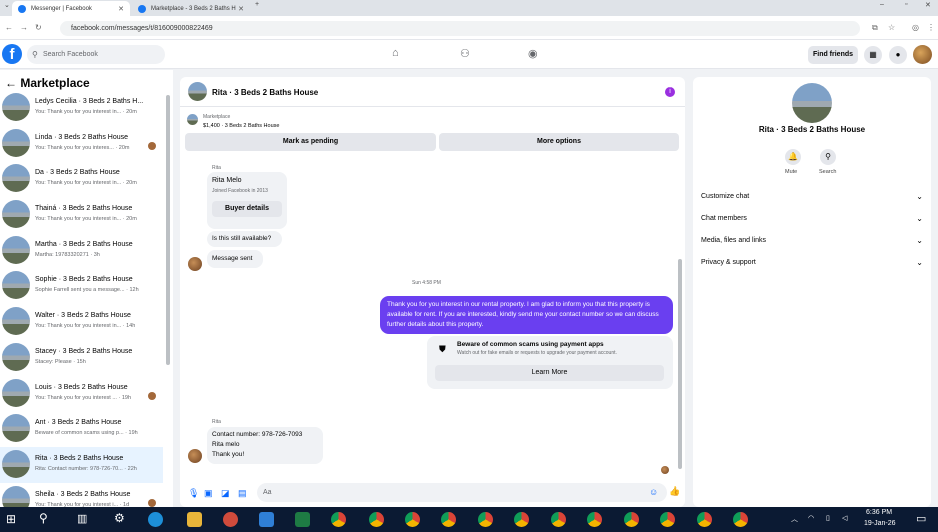  Describe the element at coordinates (257, 4) in the screenshot. I see `new-tab-icon: +` at that location.